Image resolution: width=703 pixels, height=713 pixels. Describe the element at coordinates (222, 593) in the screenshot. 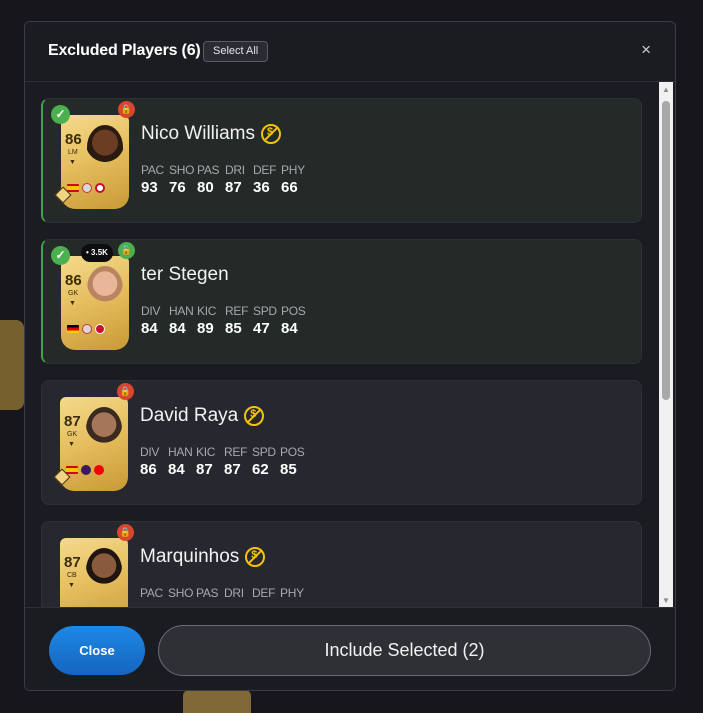

I see `player-stats: PAC SHO PAS DRI DEF PHY` at that location.